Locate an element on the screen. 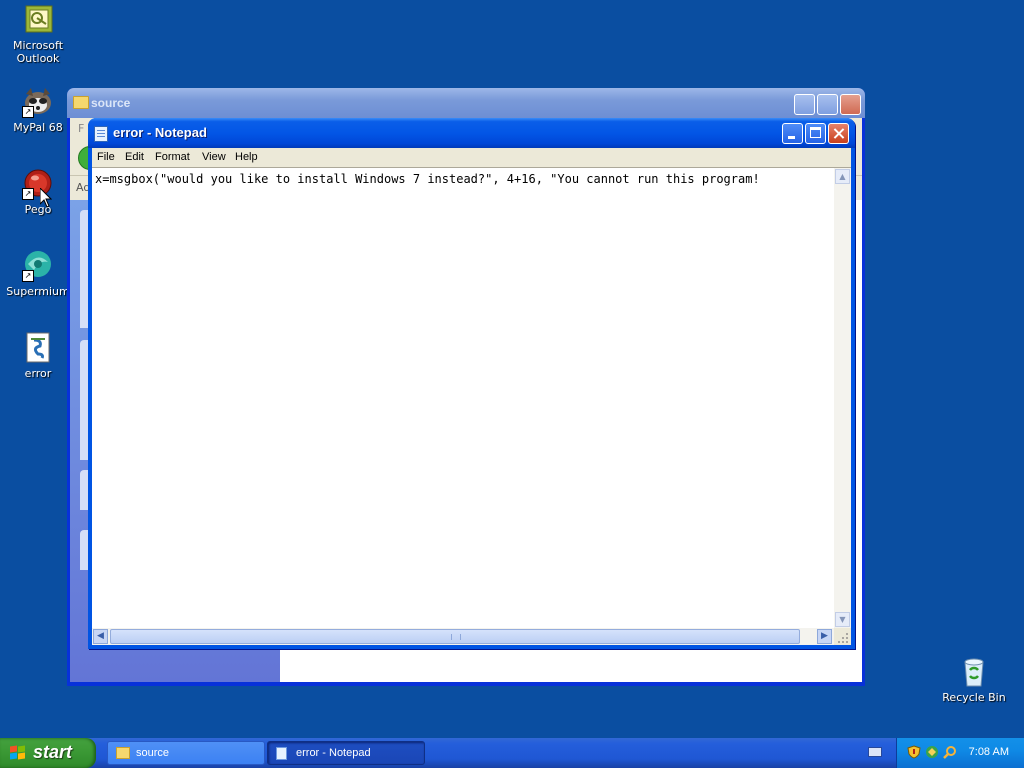  scroll-thumb is located at coordinates (455, 636).